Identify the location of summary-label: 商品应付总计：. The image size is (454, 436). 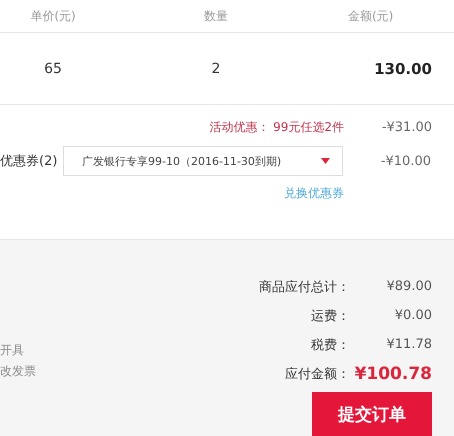
(304, 287).